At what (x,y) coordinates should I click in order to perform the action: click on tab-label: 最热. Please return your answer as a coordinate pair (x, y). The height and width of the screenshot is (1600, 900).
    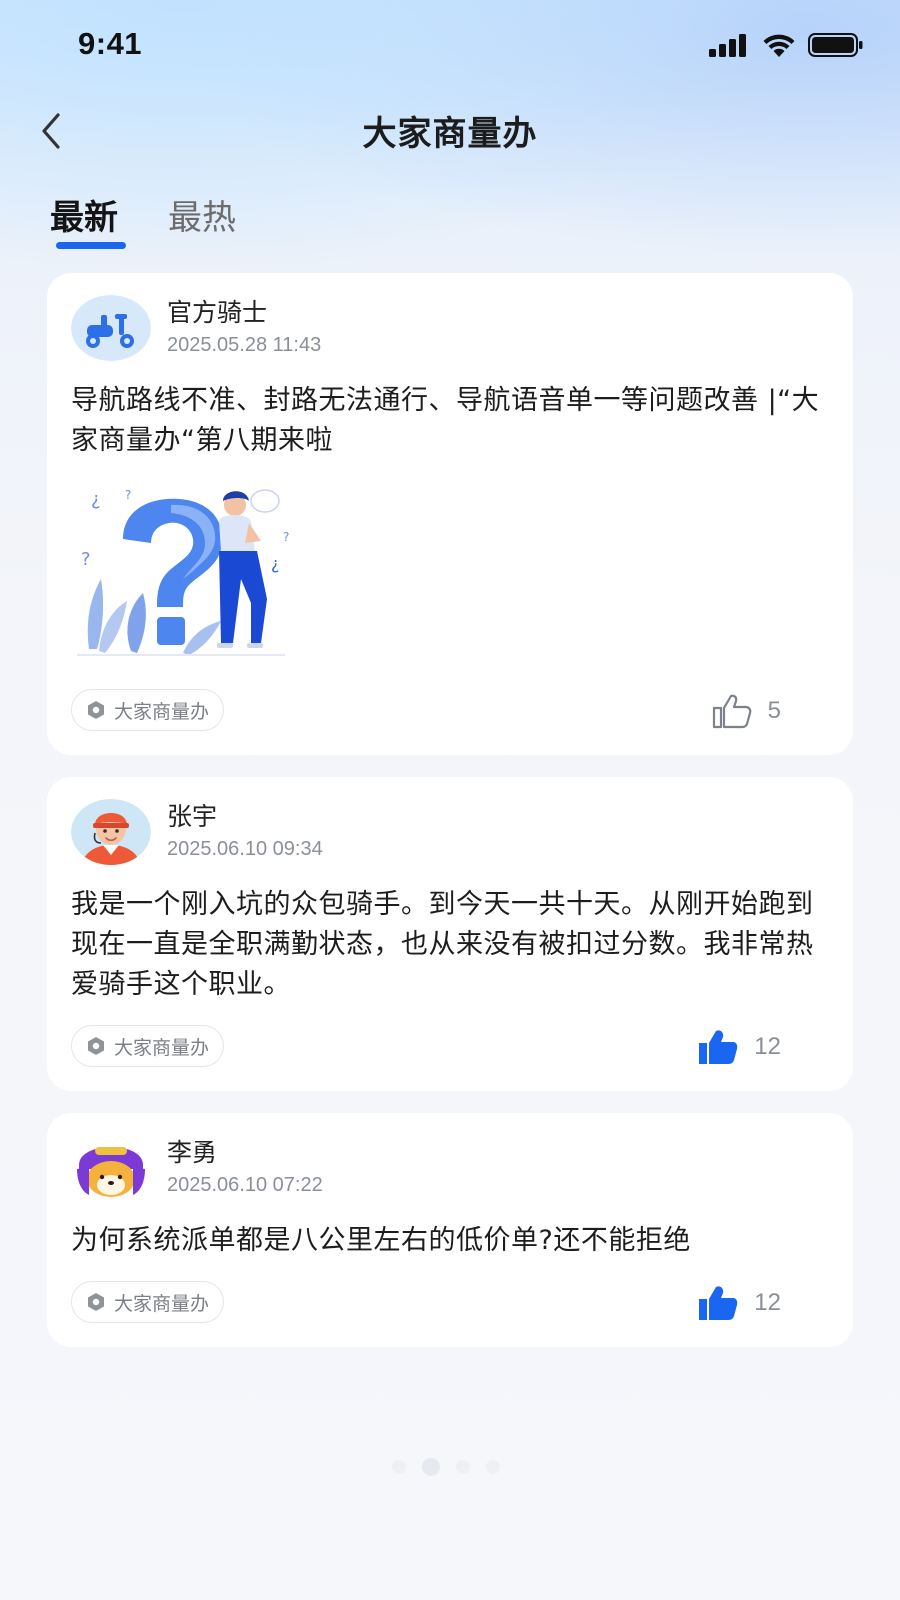
    Looking at the image, I should click on (202, 218).